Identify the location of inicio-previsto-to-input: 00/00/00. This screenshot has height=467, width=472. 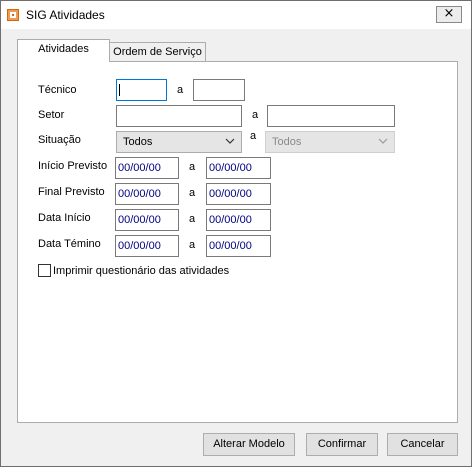
(238, 168).